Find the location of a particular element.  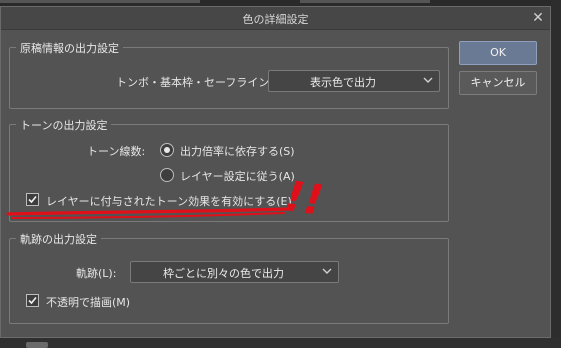

annotation-marks: !! is located at coordinates (304, 198).